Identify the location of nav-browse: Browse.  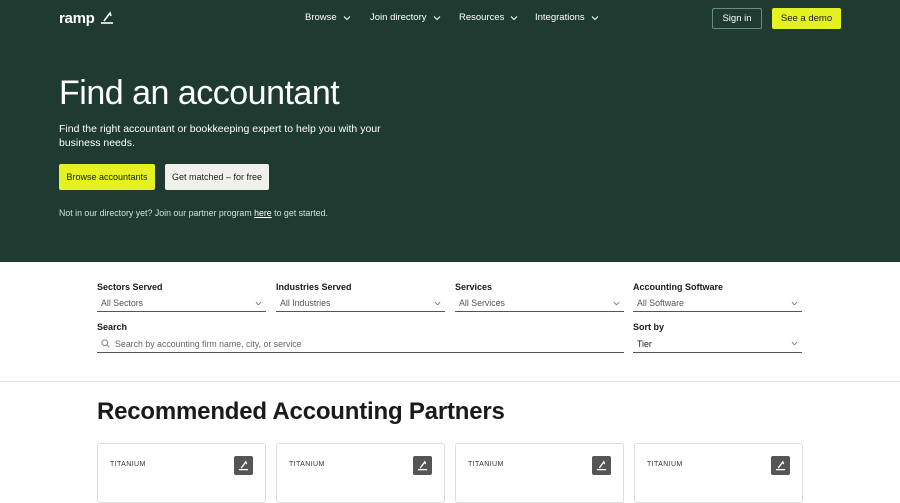
(328, 17).